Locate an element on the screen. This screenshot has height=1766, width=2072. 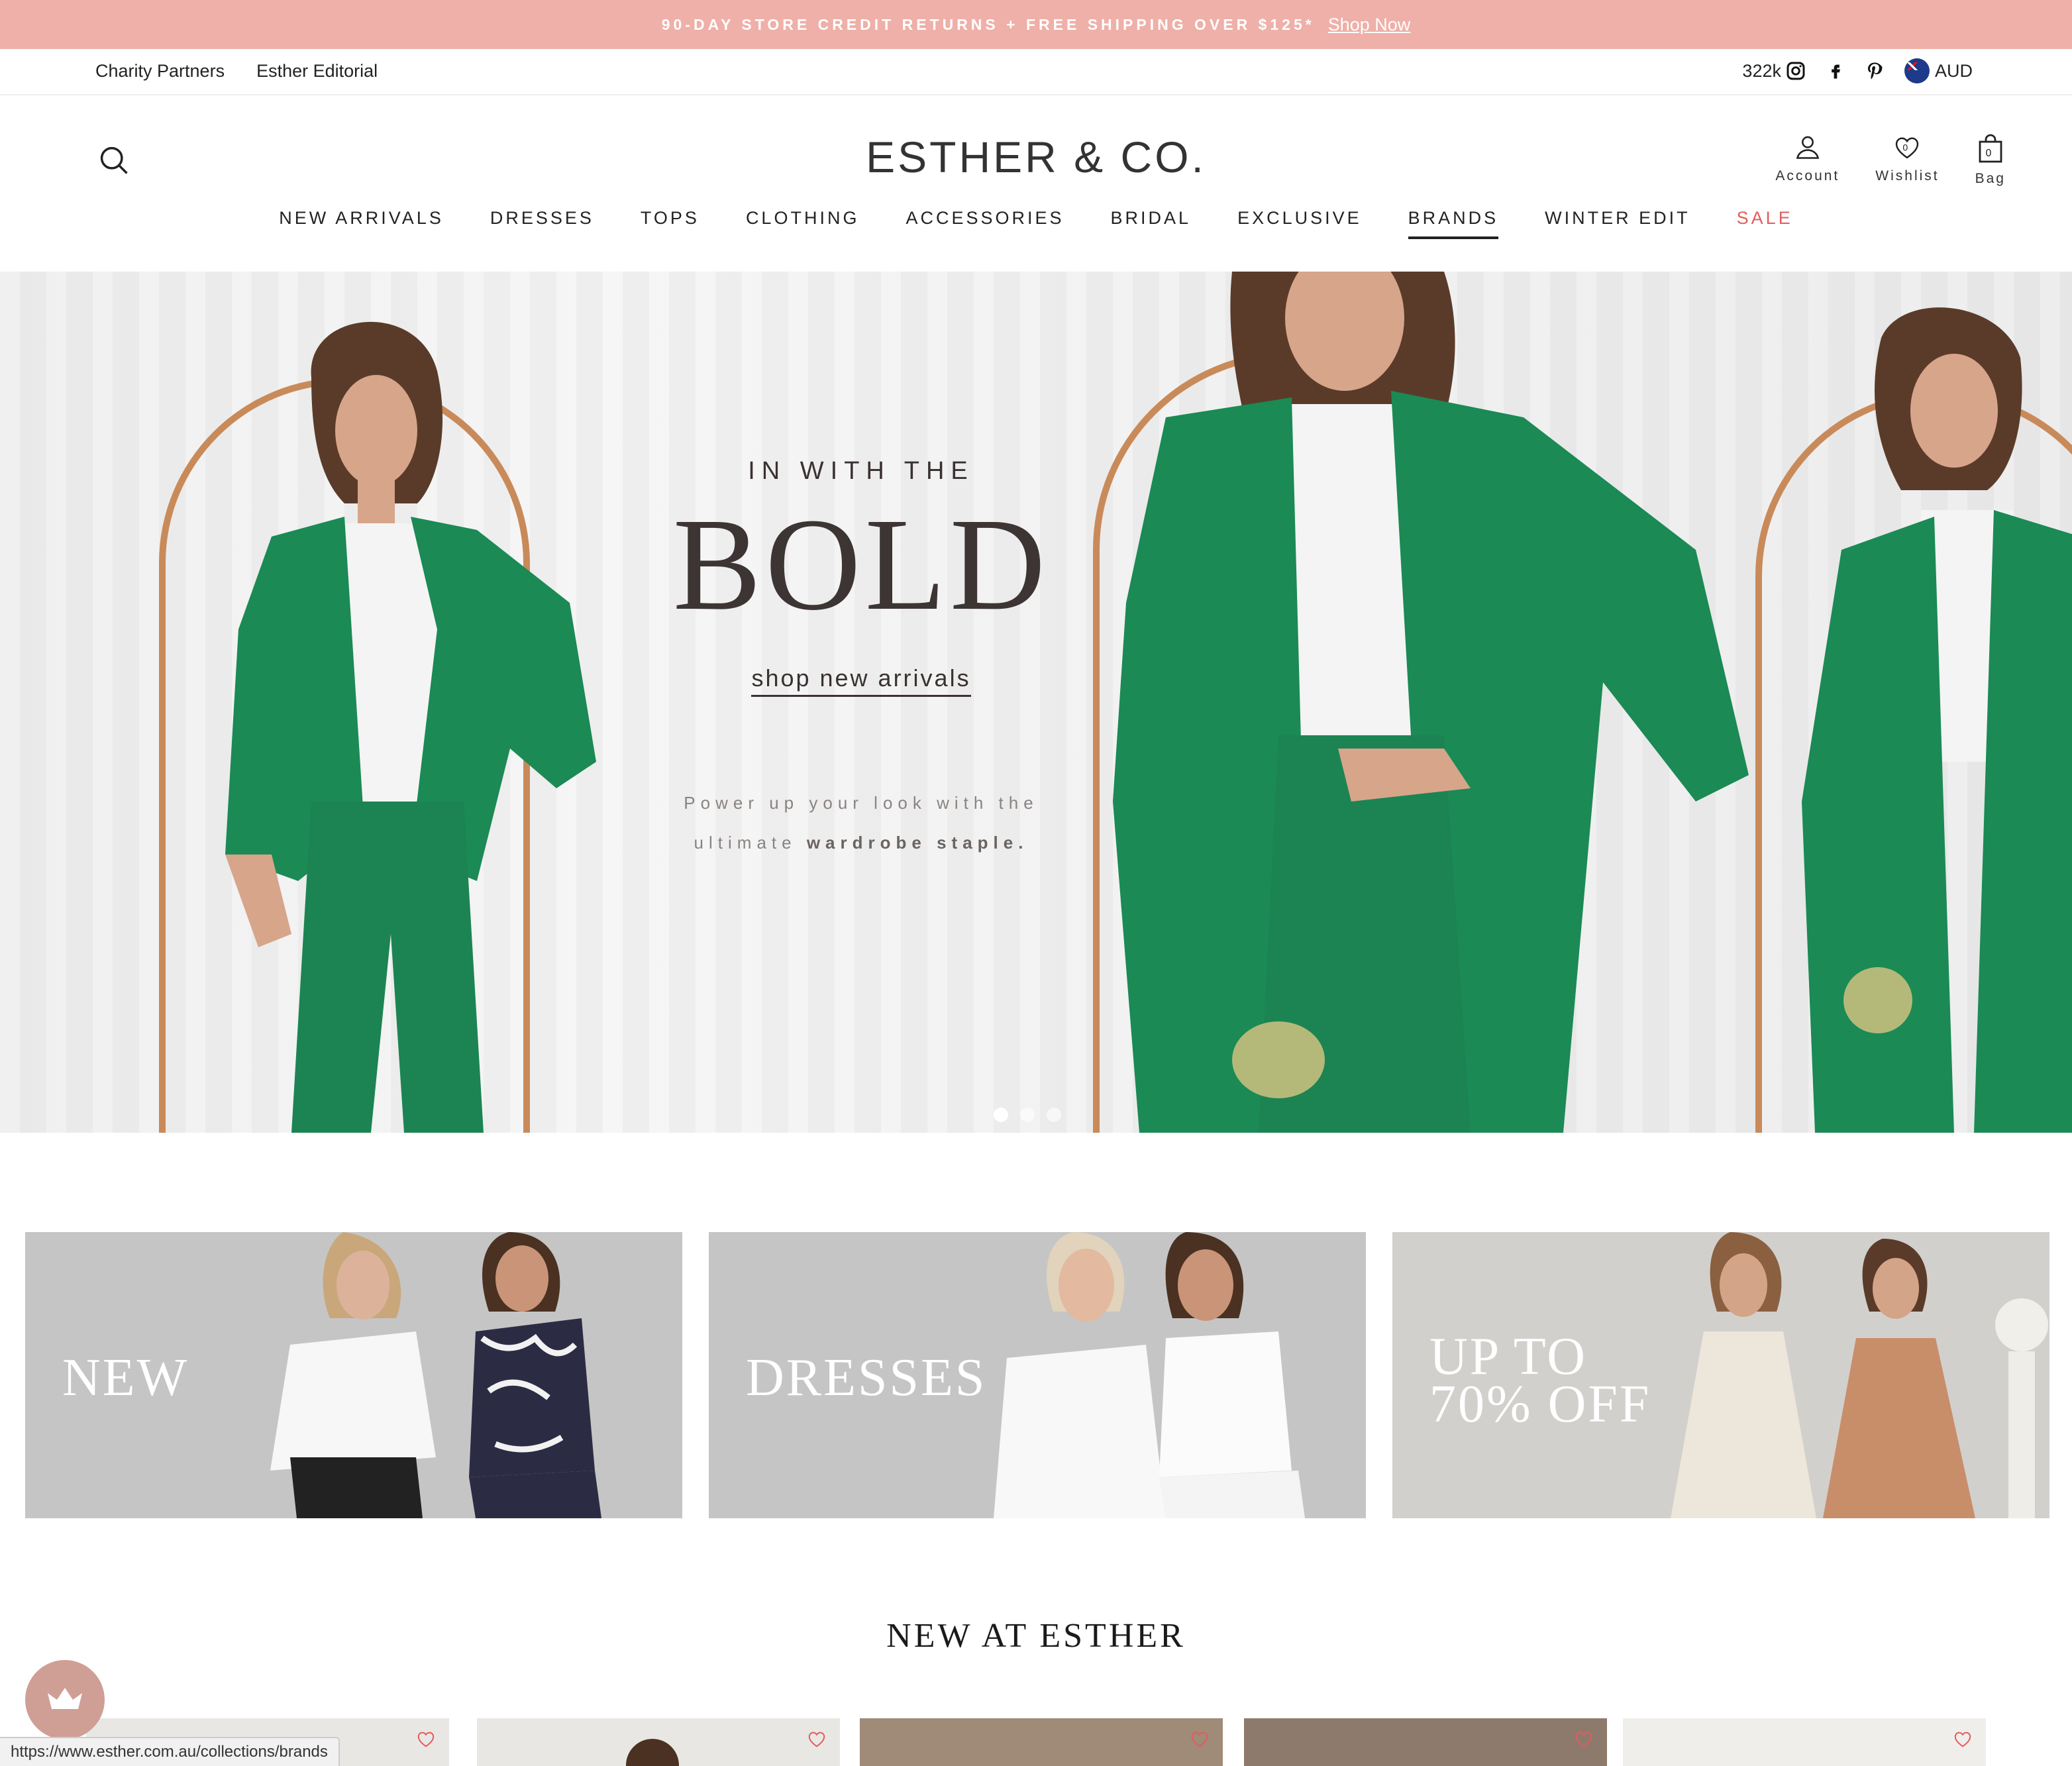
shop-new-arrivals-link: shop new arrivals is located at coordinates (861, 680).